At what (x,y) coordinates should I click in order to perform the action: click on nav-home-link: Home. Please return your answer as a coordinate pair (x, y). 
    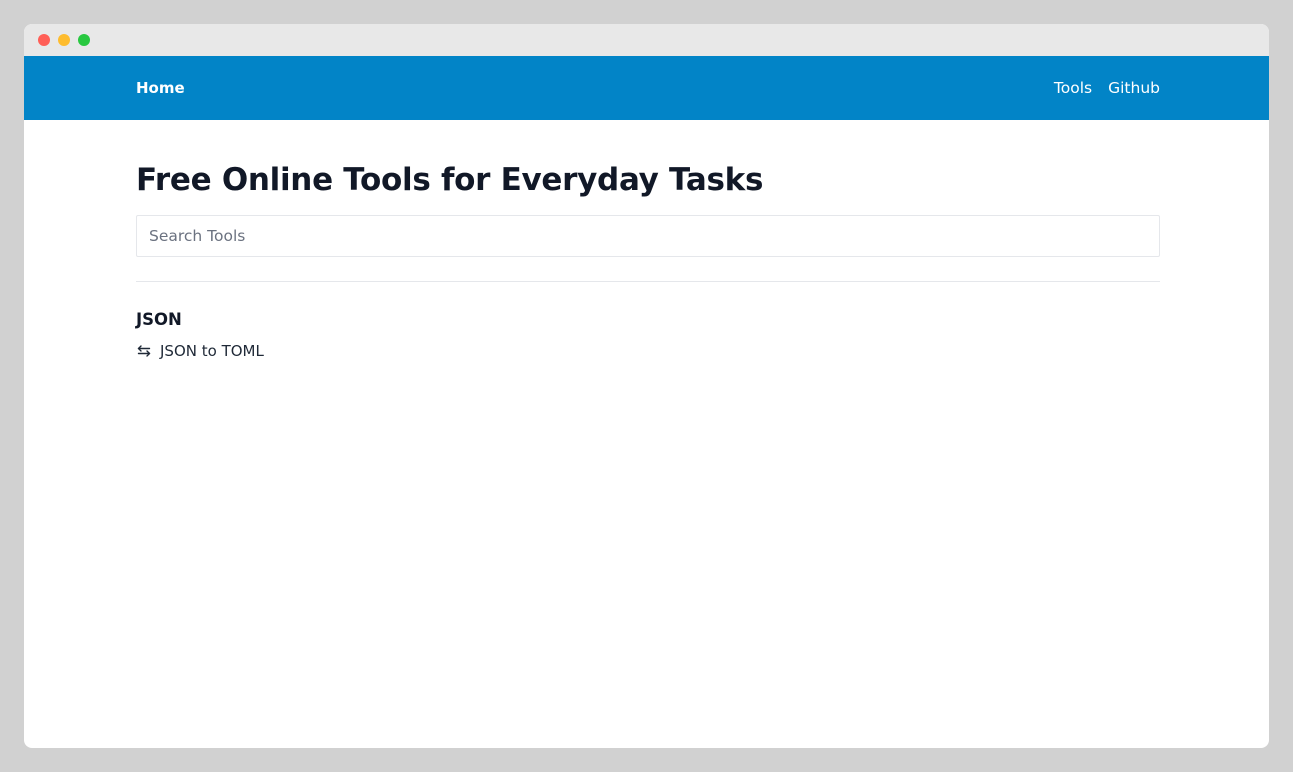
    Looking at the image, I should click on (160, 88).